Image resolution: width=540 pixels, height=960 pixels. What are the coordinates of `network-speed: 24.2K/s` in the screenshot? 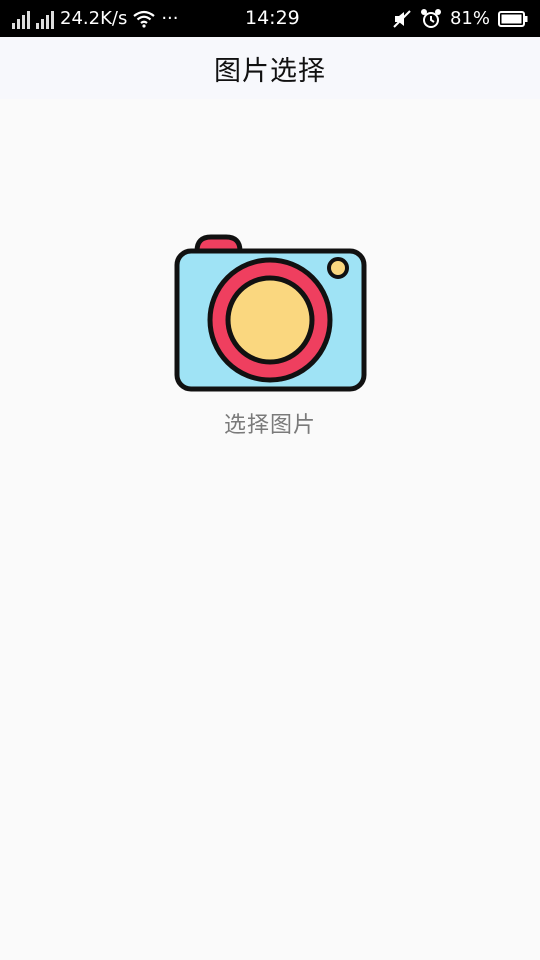 It's located at (94, 18).